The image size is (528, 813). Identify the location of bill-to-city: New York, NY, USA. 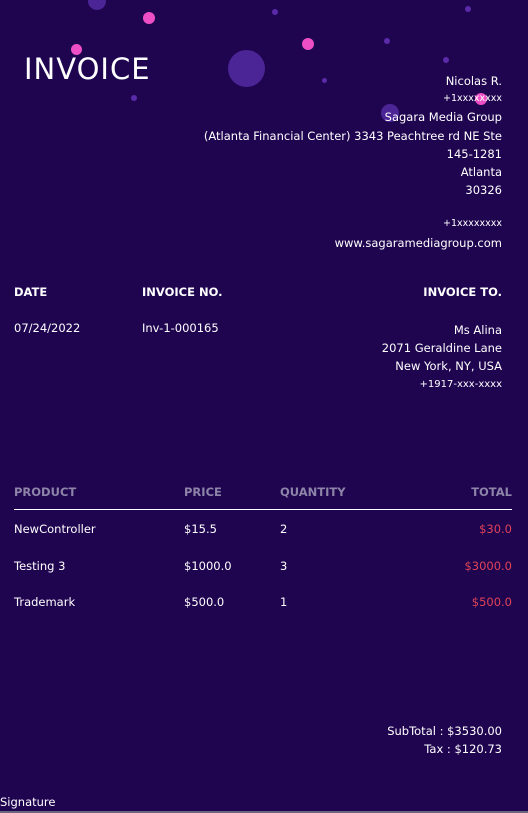
(448, 366).